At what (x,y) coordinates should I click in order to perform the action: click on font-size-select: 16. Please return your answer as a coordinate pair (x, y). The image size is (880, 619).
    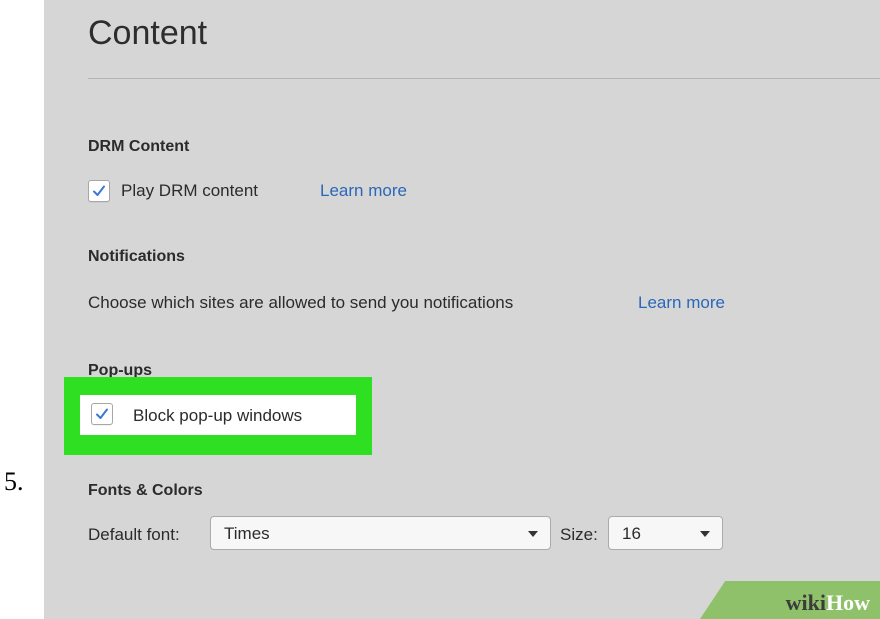
    Looking at the image, I should click on (665, 533).